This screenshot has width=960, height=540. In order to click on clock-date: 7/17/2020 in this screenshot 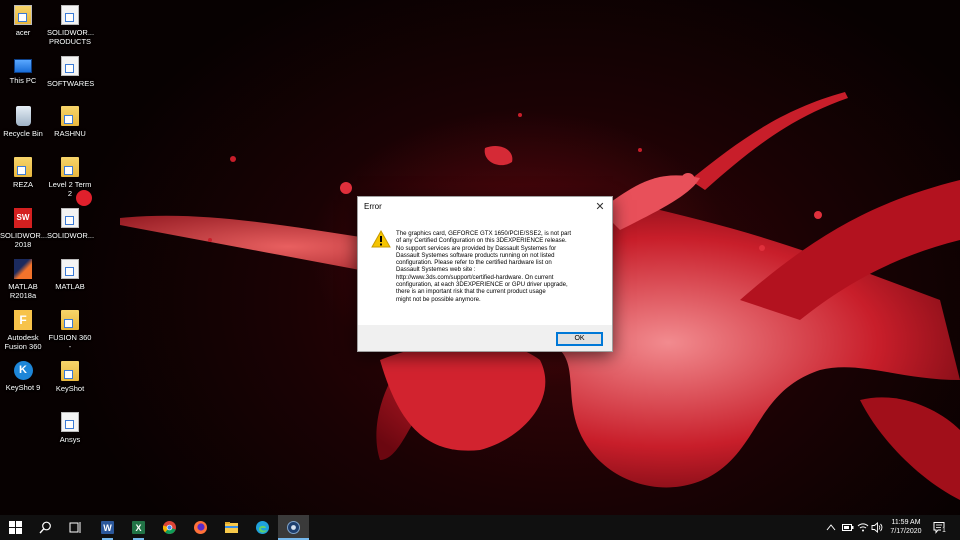, I will do `click(906, 531)`.